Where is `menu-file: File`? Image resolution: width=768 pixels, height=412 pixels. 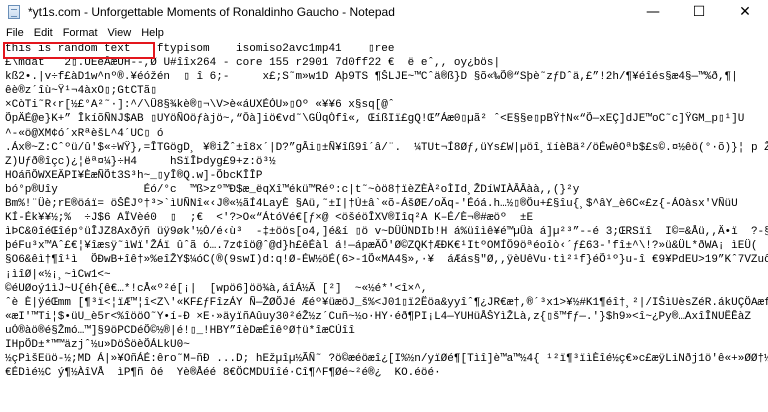 menu-file: File is located at coordinates (15, 33).